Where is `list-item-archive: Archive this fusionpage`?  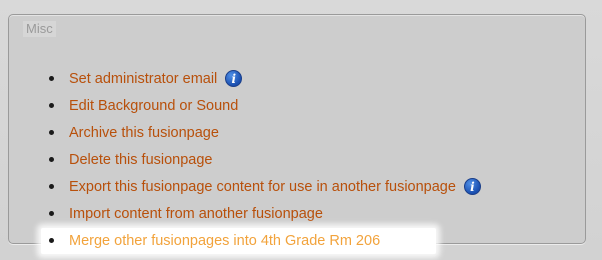
list-item-archive: Archive this fusionpage is located at coordinates (265, 132).